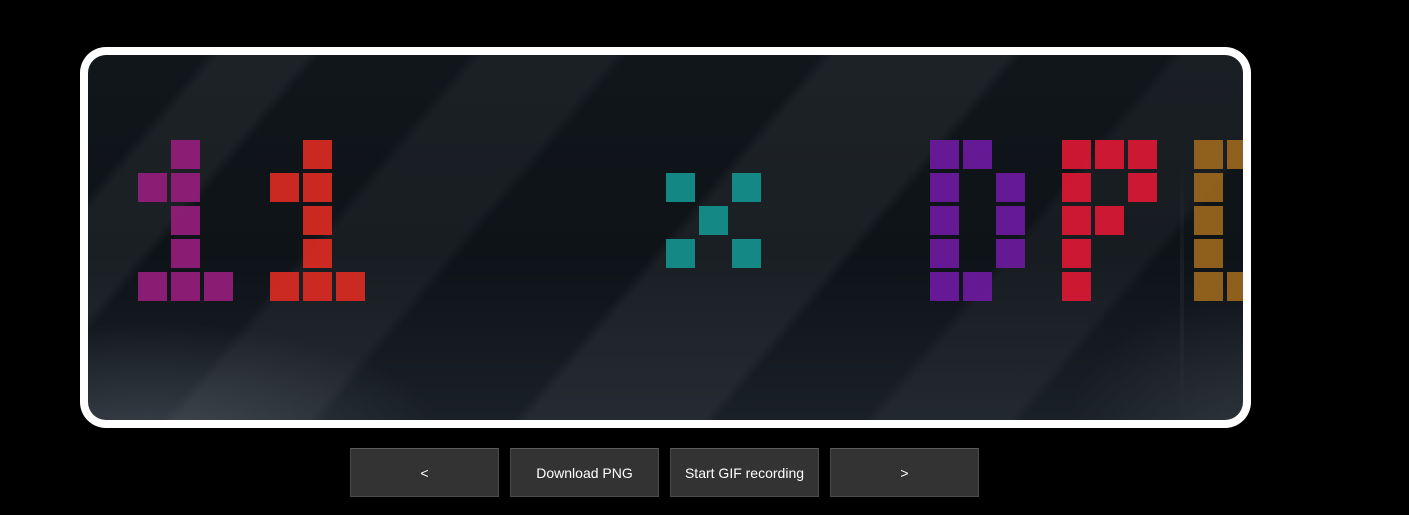 This screenshot has height=515, width=1409. What do you see at coordinates (584, 472) in the screenshot?
I see `download-png-button: Download PNG` at bounding box center [584, 472].